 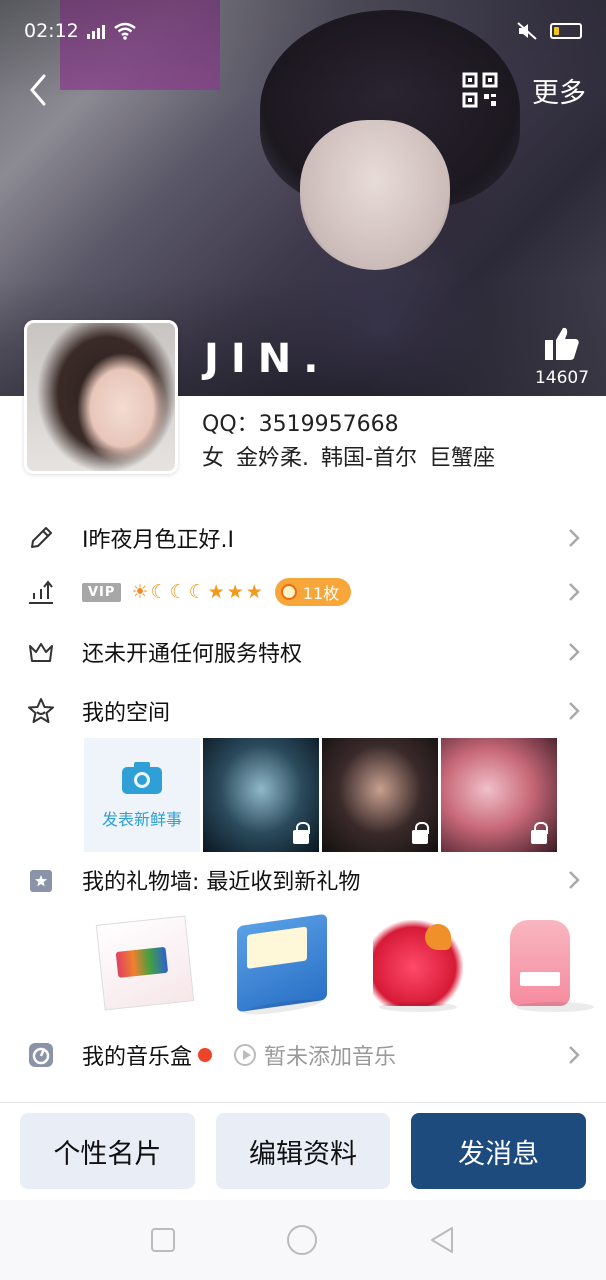 I want to click on profile-zodiac: 巨蟹座, so click(x=461, y=458).